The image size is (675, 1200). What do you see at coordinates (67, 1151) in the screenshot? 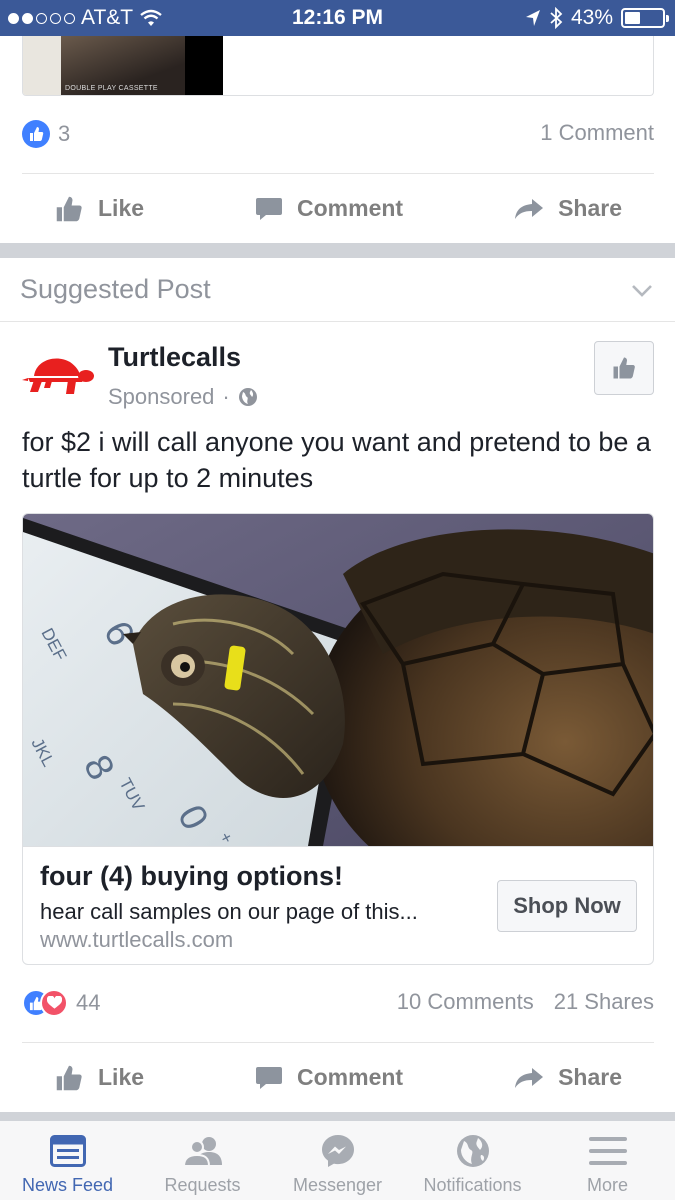
I see `news-feed-icon` at bounding box center [67, 1151].